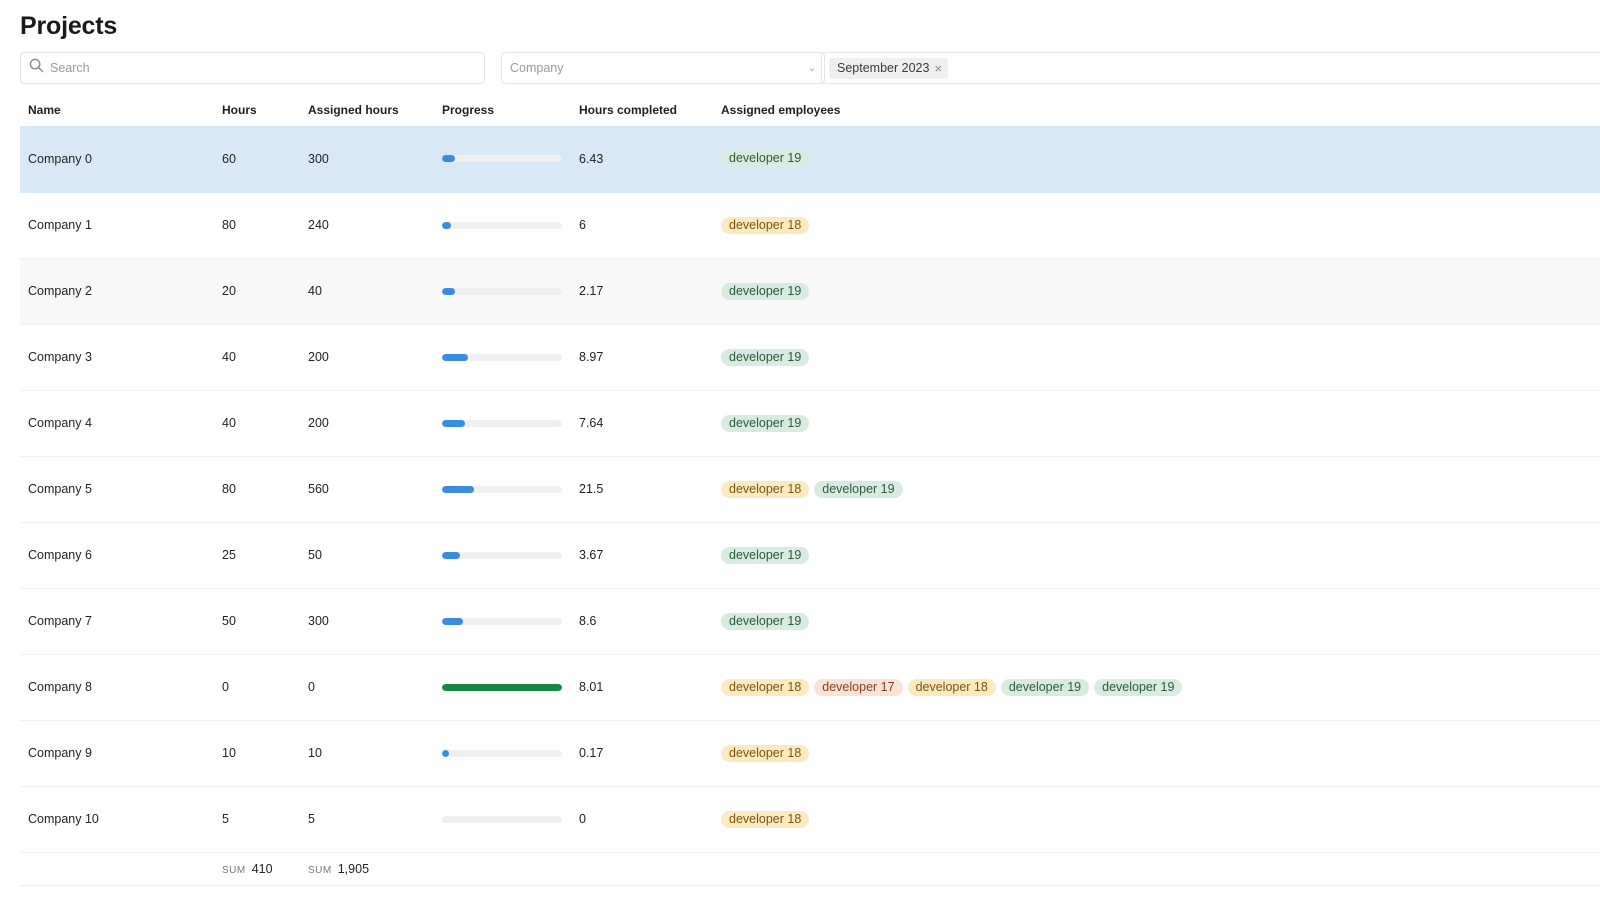 The height and width of the screenshot is (918, 1600). What do you see at coordinates (663, 68) in the screenshot?
I see `company-select: Company ⌄` at bounding box center [663, 68].